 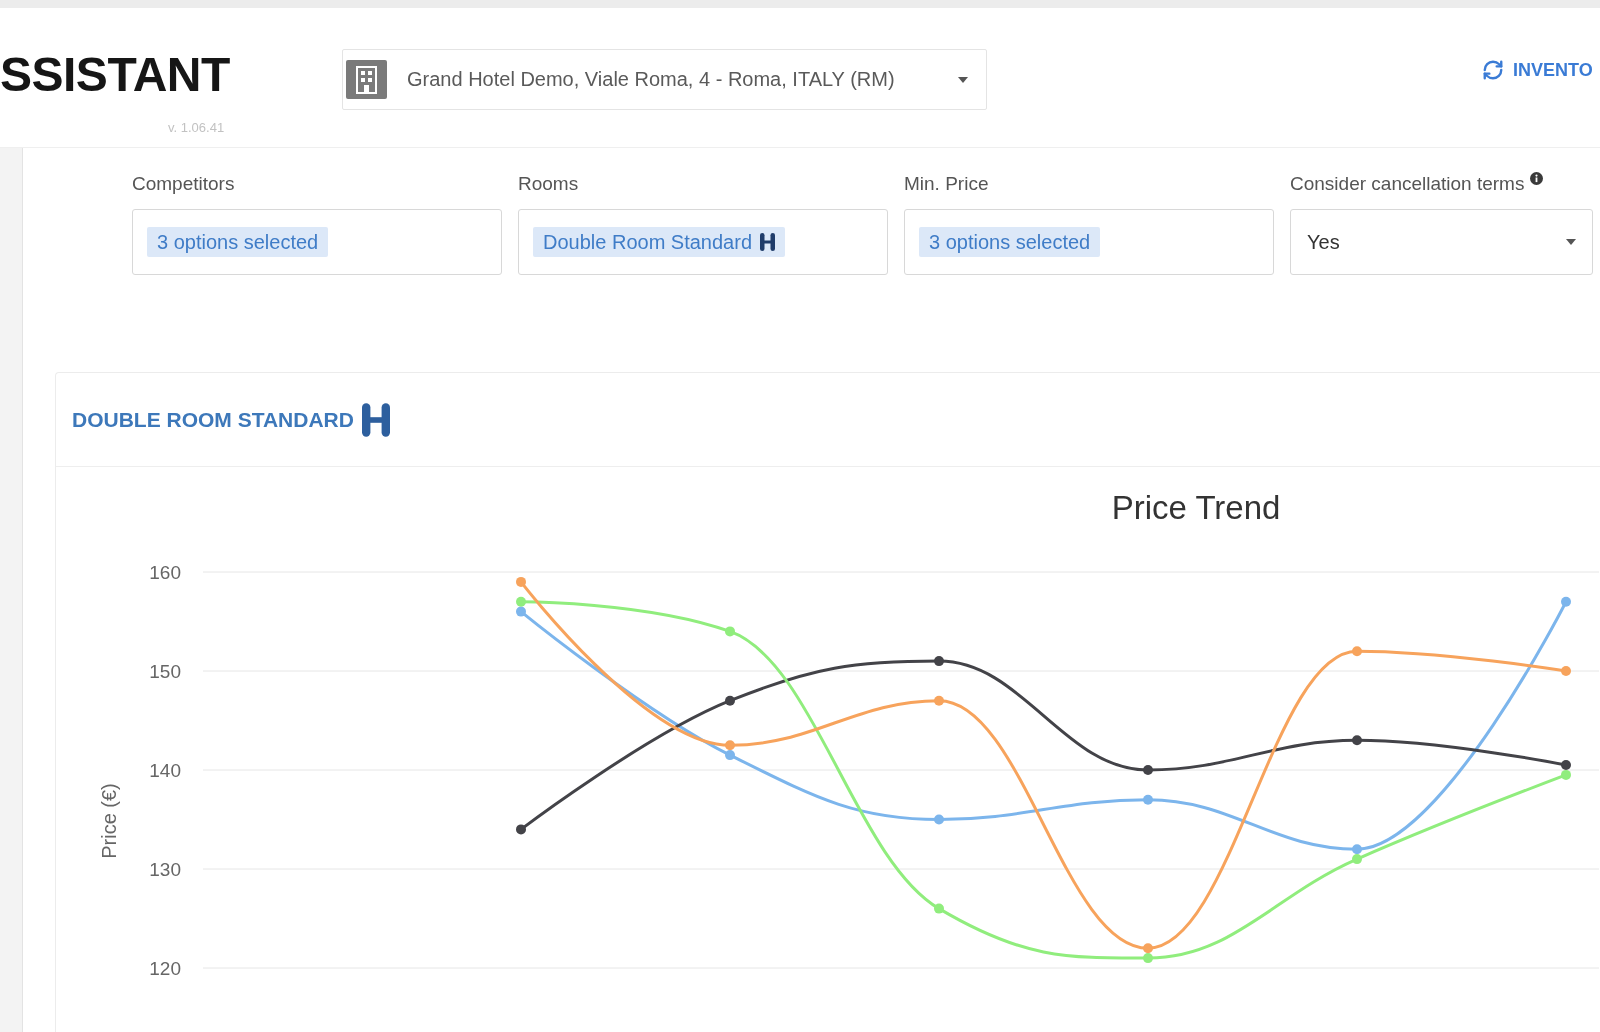 I want to click on building-icon, so click(x=366, y=79).